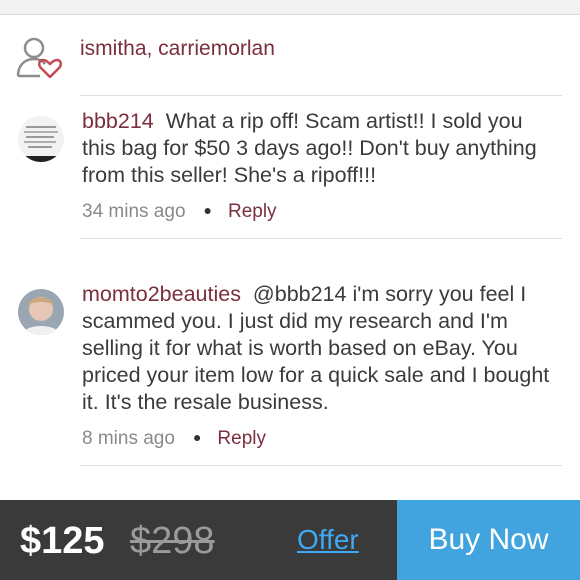  I want to click on comment-meta: 34 mins ago ● Reply, so click(179, 212).